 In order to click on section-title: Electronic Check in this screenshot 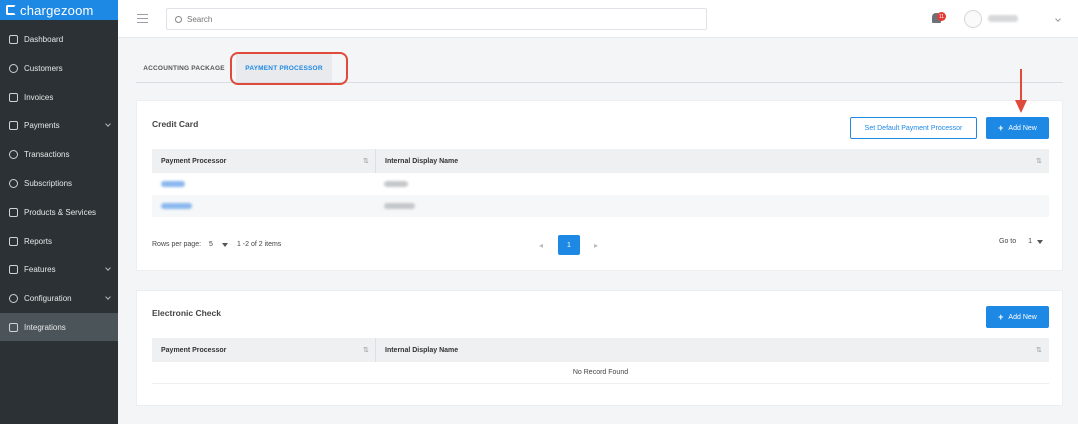, I will do `click(186, 313)`.